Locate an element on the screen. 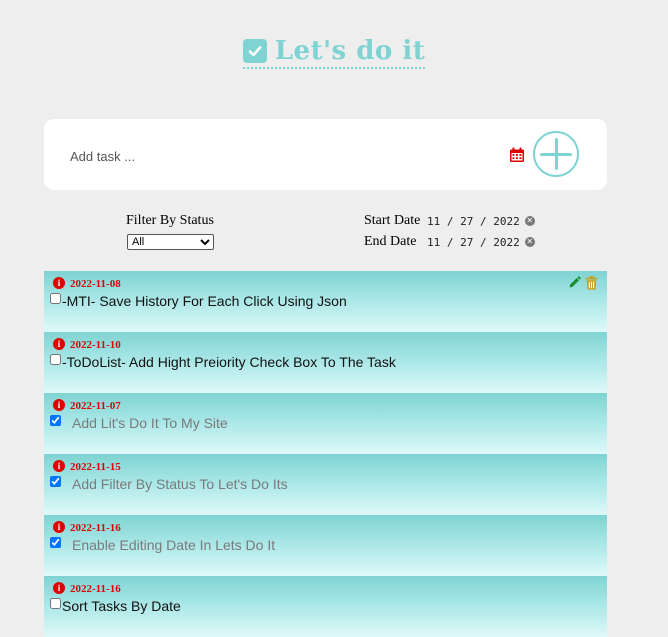 This screenshot has height=637, width=668. task-text: Enable Editing Date In Lets Do It is located at coordinates (174, 545).